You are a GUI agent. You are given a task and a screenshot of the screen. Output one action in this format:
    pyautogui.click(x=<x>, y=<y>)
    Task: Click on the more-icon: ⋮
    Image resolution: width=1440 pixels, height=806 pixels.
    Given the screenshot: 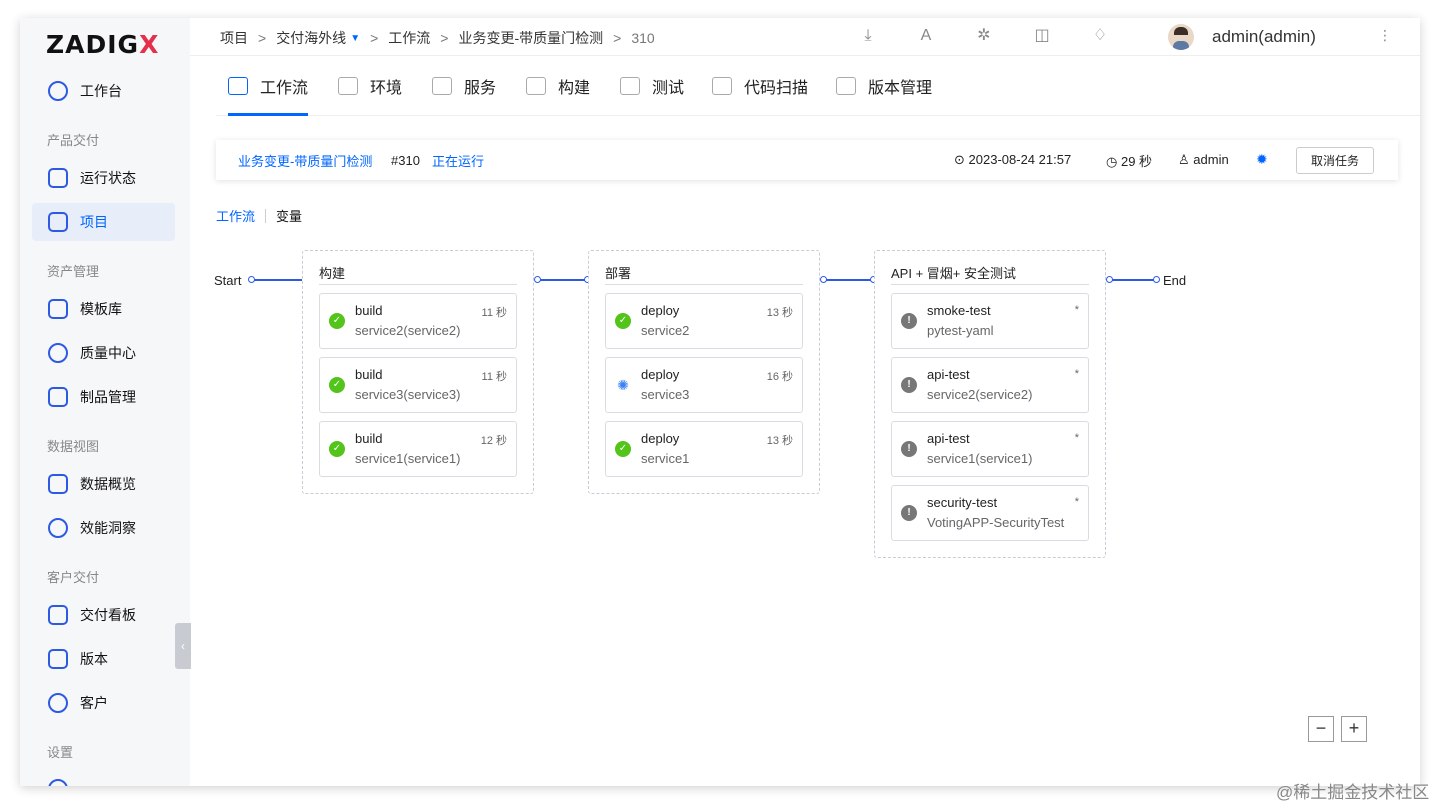 What is the action you would take?
    pyautogui.click(x=1385, y=35)
    